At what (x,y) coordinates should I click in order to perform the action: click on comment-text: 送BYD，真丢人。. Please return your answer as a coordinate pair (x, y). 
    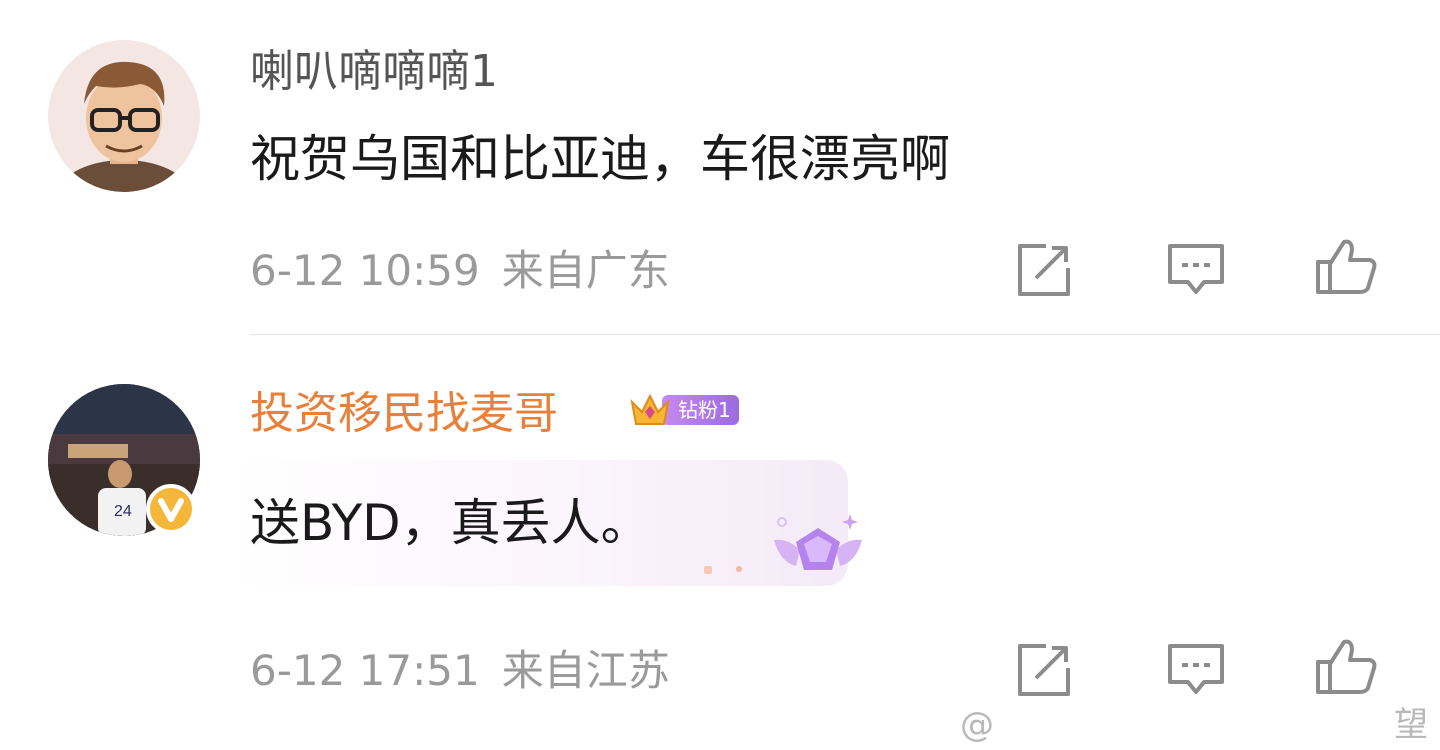
    Looking at the image, I should click on (450, 523).